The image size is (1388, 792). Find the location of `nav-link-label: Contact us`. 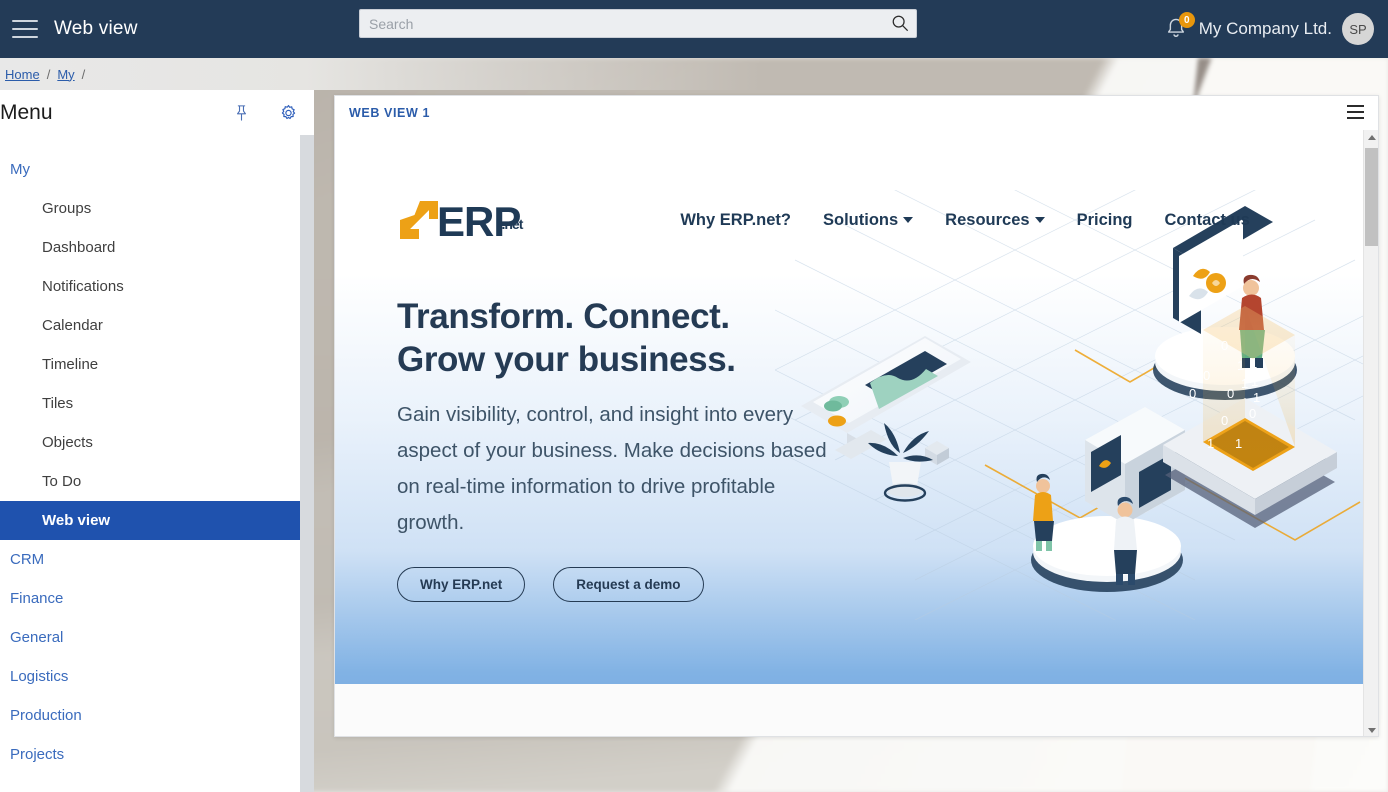

nav-link-label: Contact us is located at coordinates (1207, 219).